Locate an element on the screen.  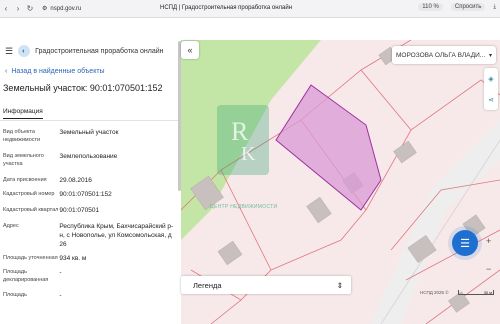
watermark-caption: ЦЕНТР НЕДВИЖИМОСТИ is located at coordinates (244, 207).